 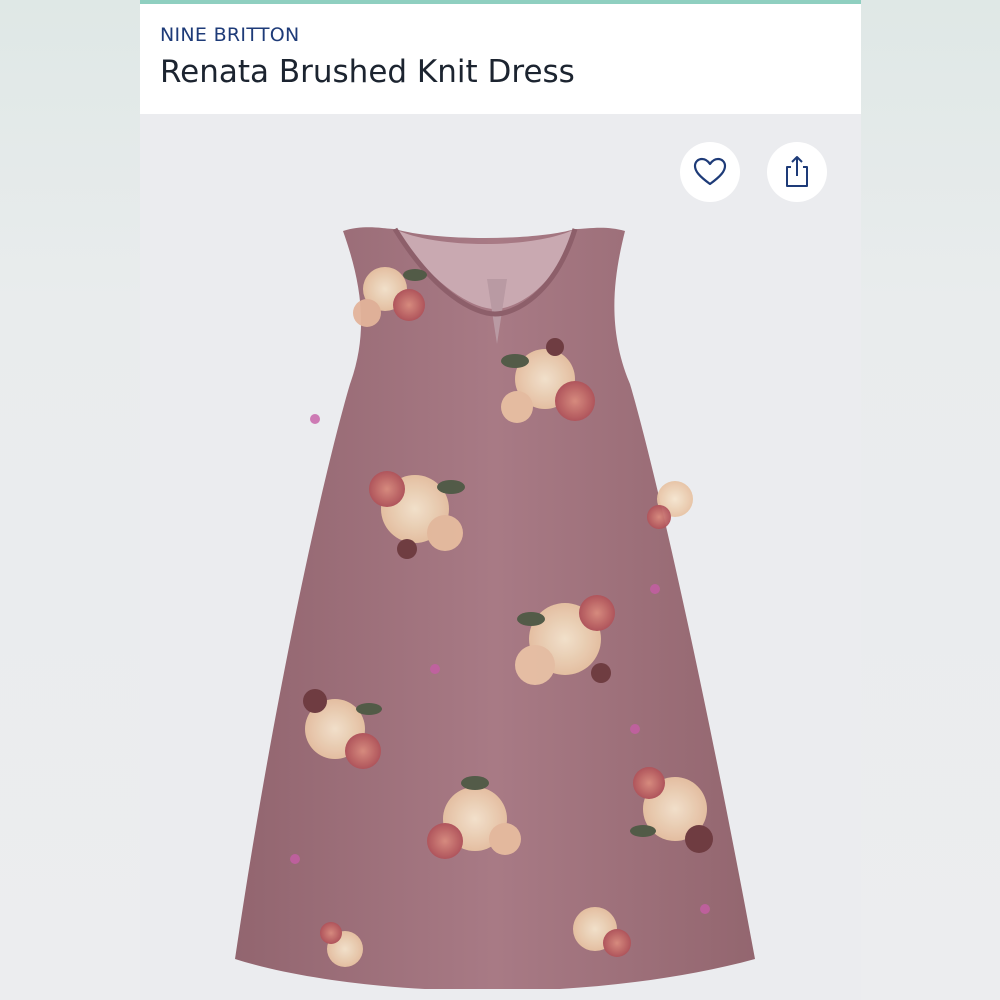 I want to click on right-blur-panel, so click(x=930, y=500).